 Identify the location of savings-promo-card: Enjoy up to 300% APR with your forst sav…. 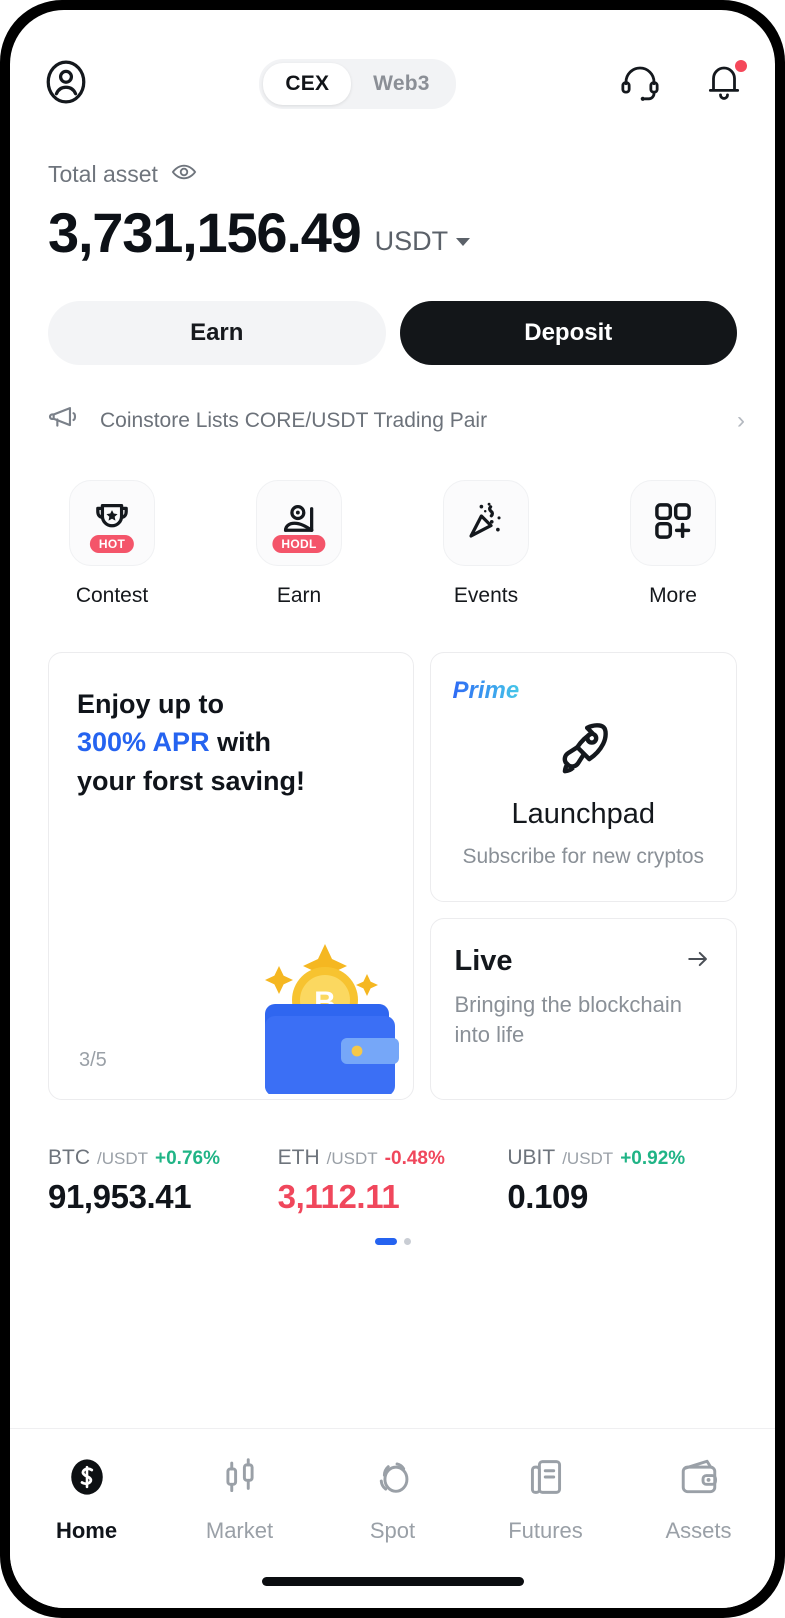
(231, 876).